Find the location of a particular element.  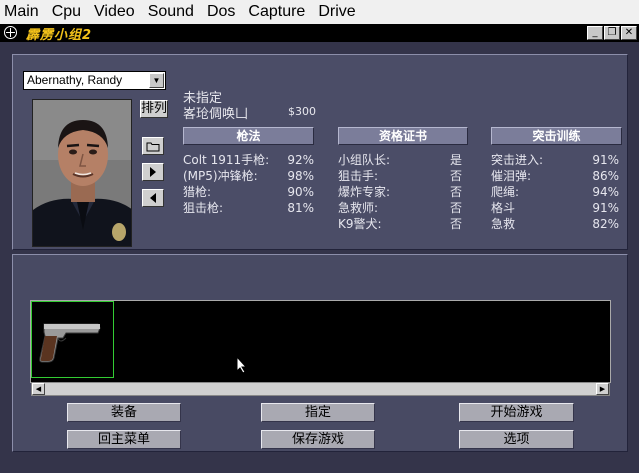

cert-row: K9警犬: 否 is located at coordinates (402, 224).